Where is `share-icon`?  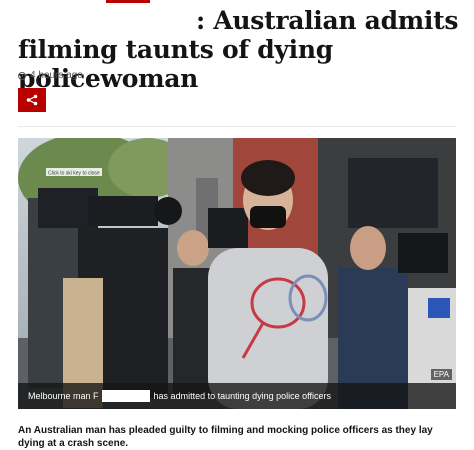 share-icon is located at coordinates (32, 100).